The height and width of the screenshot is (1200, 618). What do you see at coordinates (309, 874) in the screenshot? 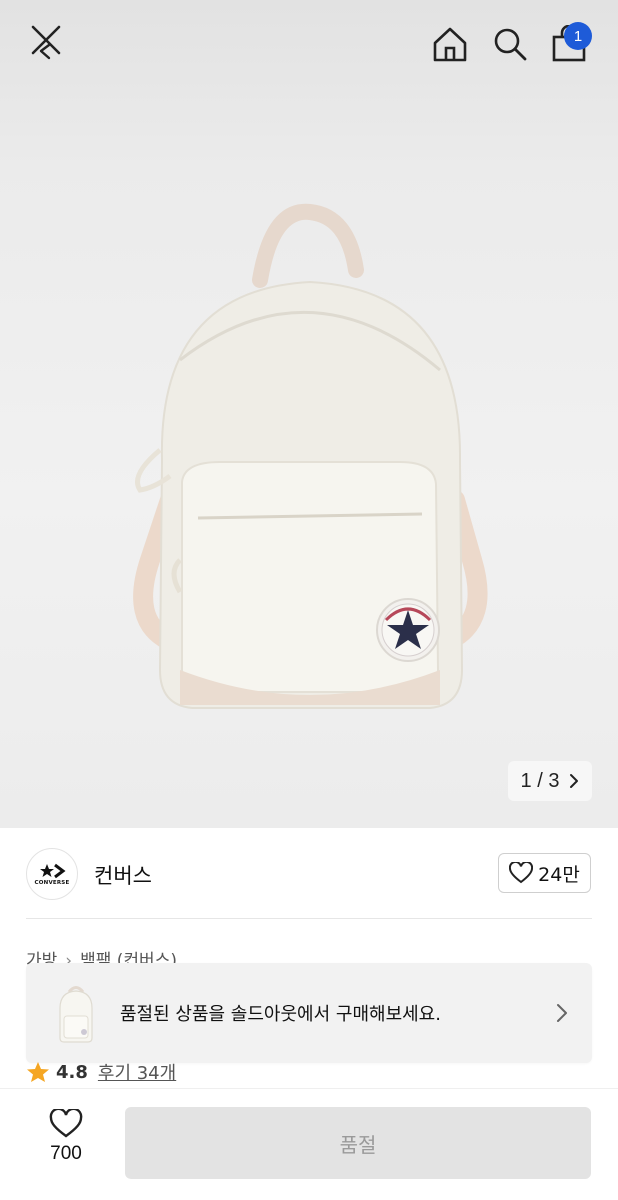
I see `brand-row: CONVERSE 컨버스 24만` at bounding box center [309, 874].